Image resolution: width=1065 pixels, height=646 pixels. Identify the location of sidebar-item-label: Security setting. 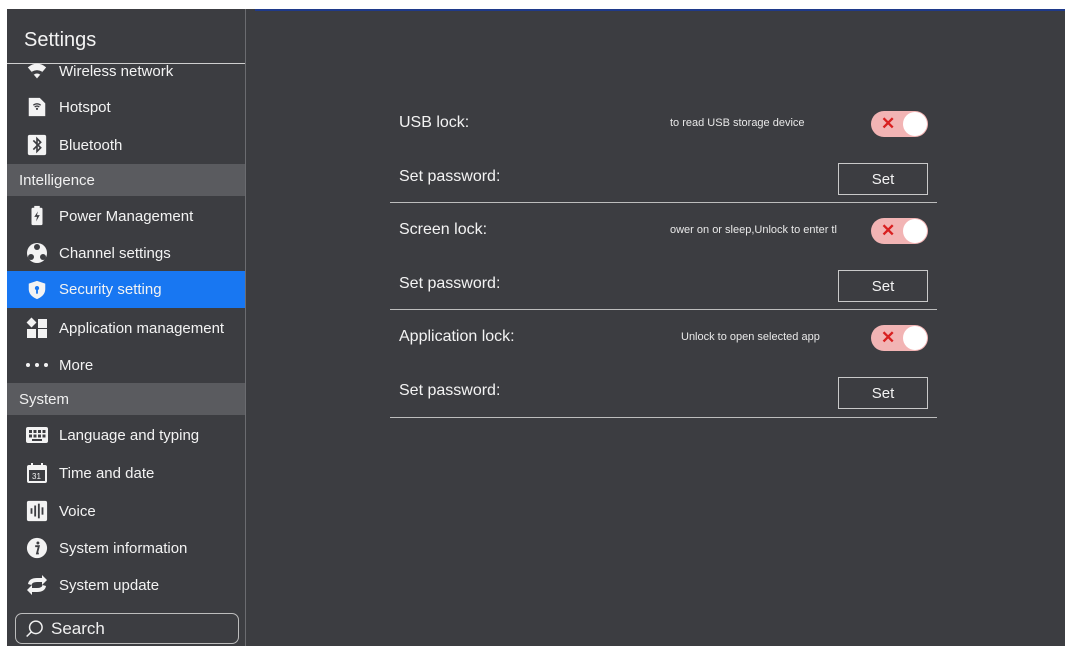
(110, 289).